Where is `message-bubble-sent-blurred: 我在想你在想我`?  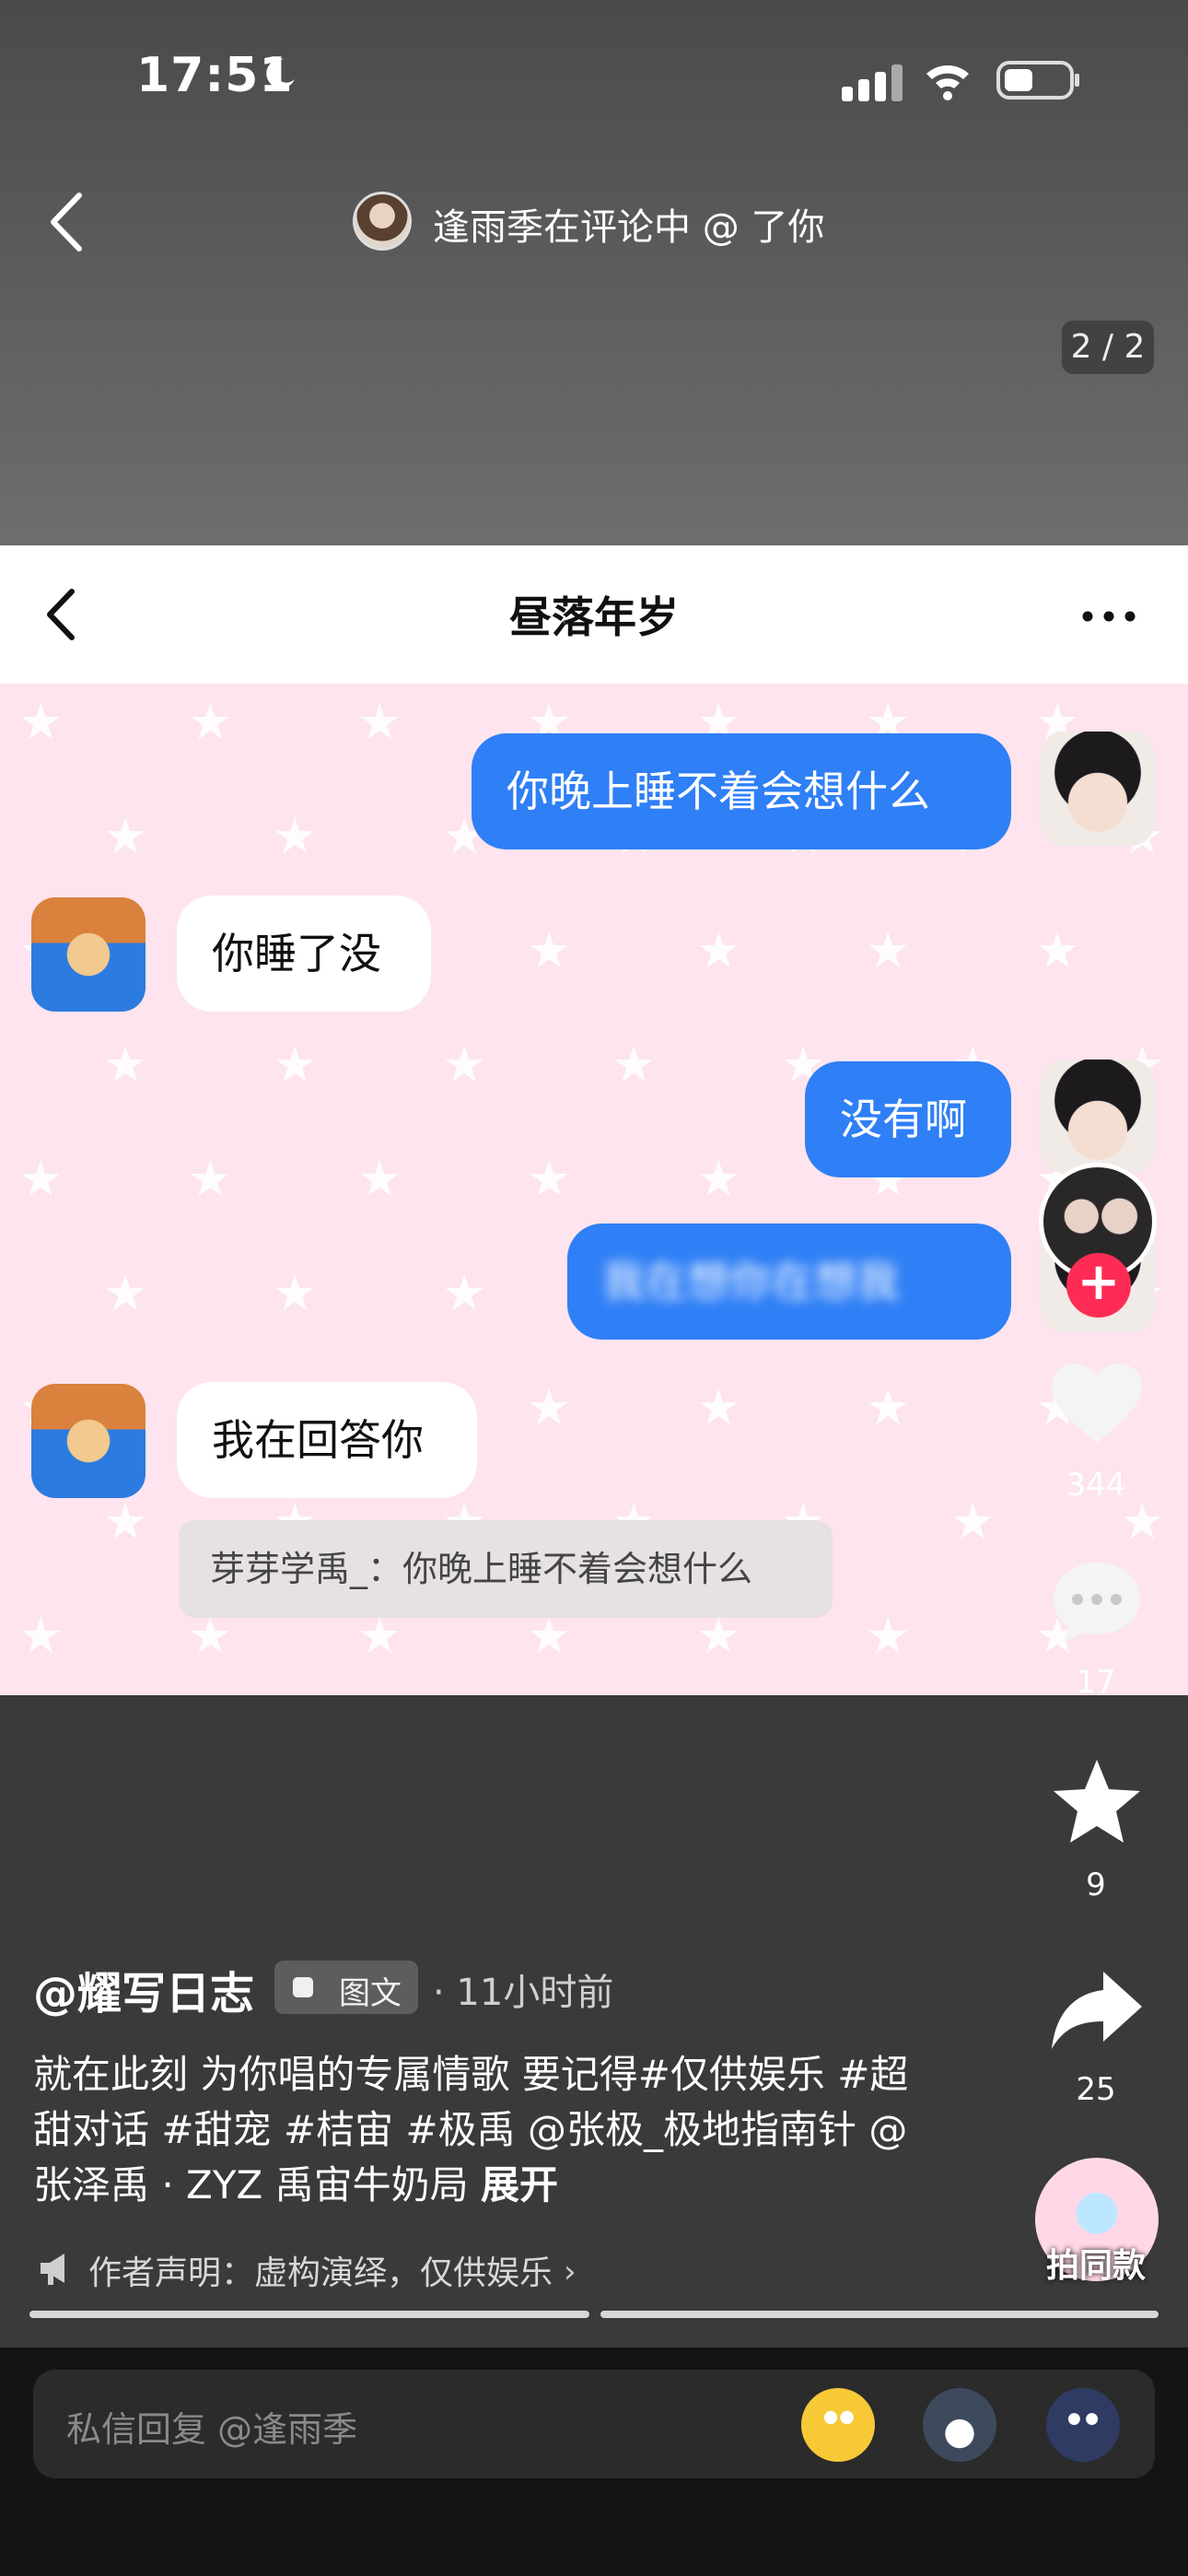
message-bubble-sent-blurred: 我在想你在想我 is located at coordinates (789, 1282).